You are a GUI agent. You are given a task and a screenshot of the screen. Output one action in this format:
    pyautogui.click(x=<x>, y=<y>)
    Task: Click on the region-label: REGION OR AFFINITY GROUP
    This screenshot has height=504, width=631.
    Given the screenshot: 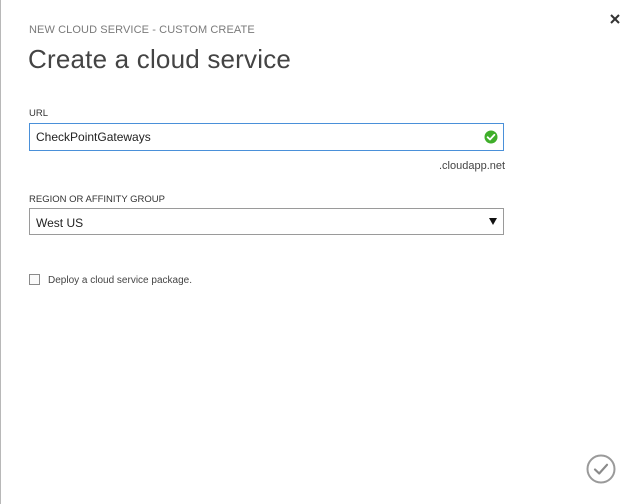 What is the action you would take?
    pyautogui.click(x=97, y=199)
    